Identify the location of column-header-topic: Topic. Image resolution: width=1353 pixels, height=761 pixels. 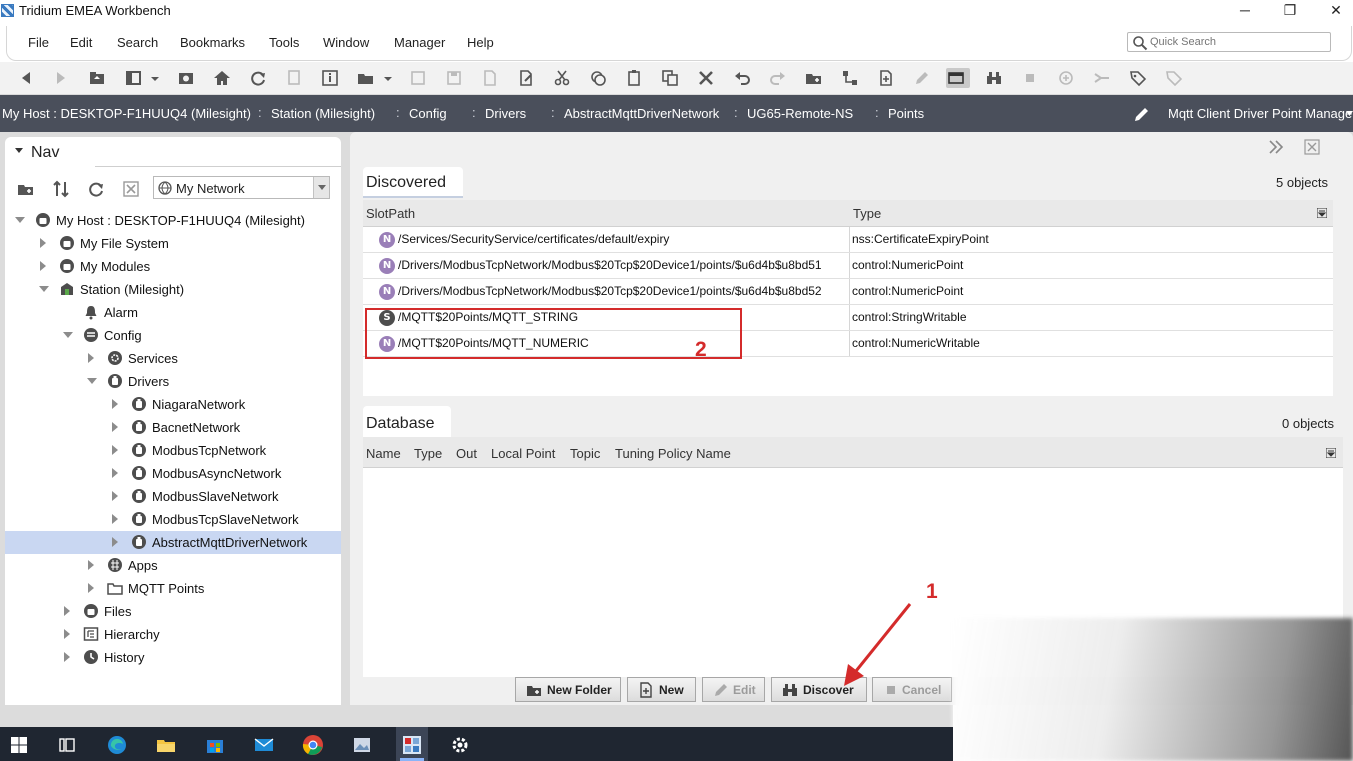
(585, 453).